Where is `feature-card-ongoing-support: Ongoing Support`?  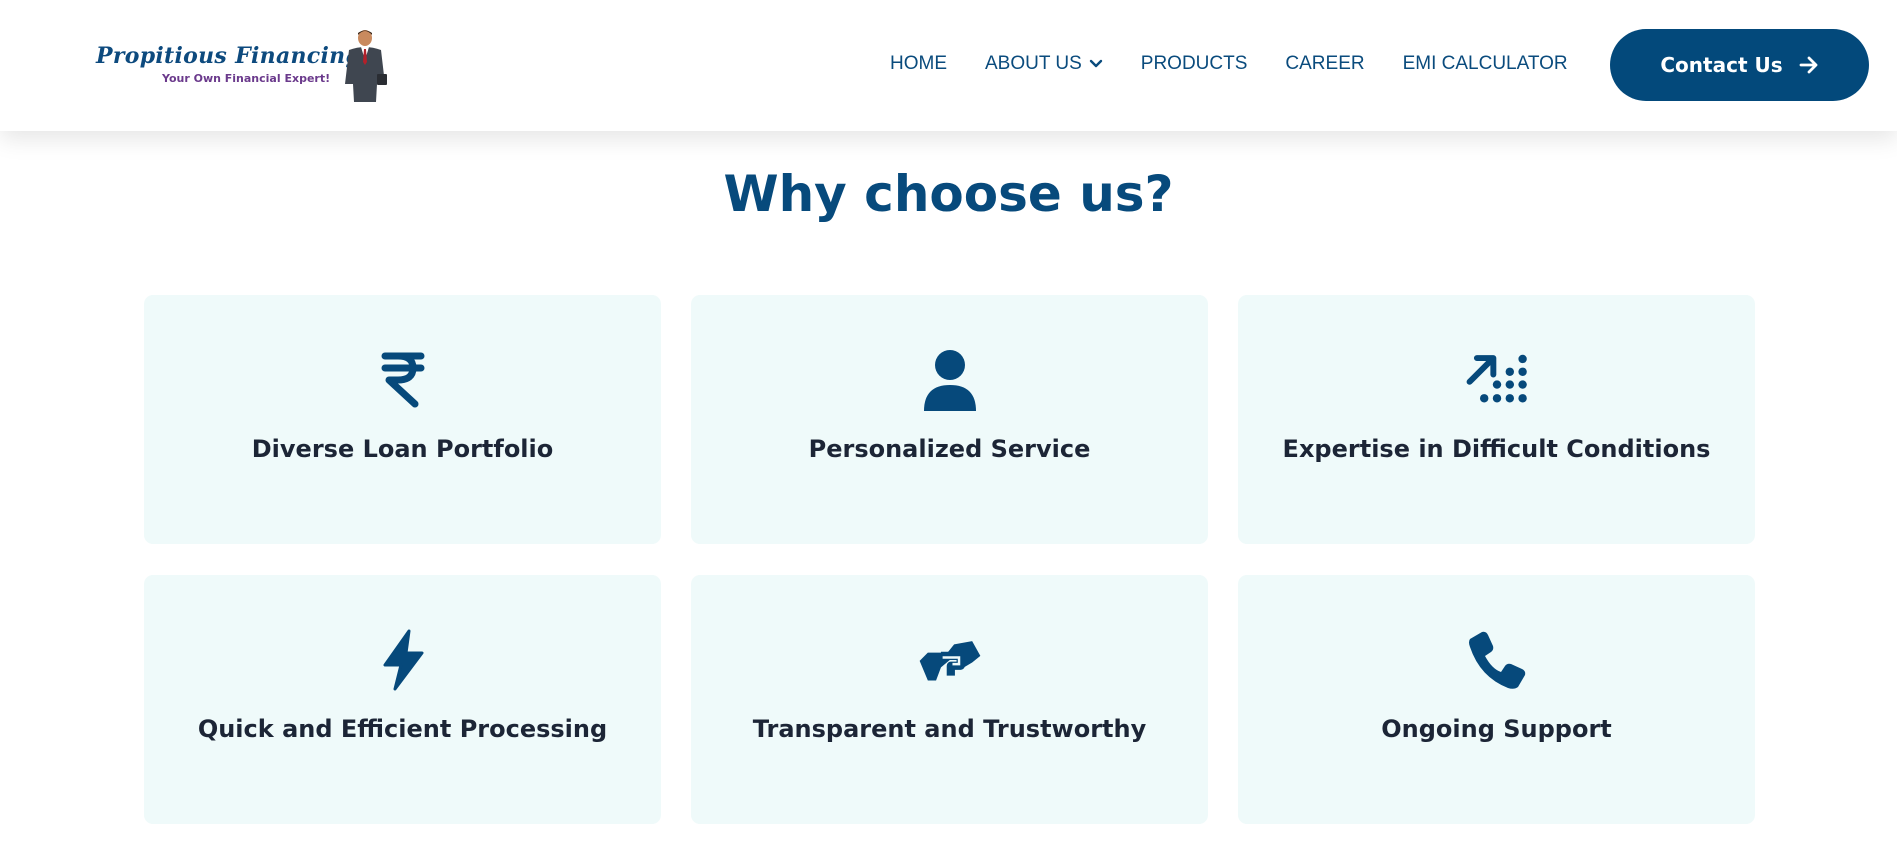
feature-card-ongoing-support: Ongoing Support is located at coordinates (1496, 699).